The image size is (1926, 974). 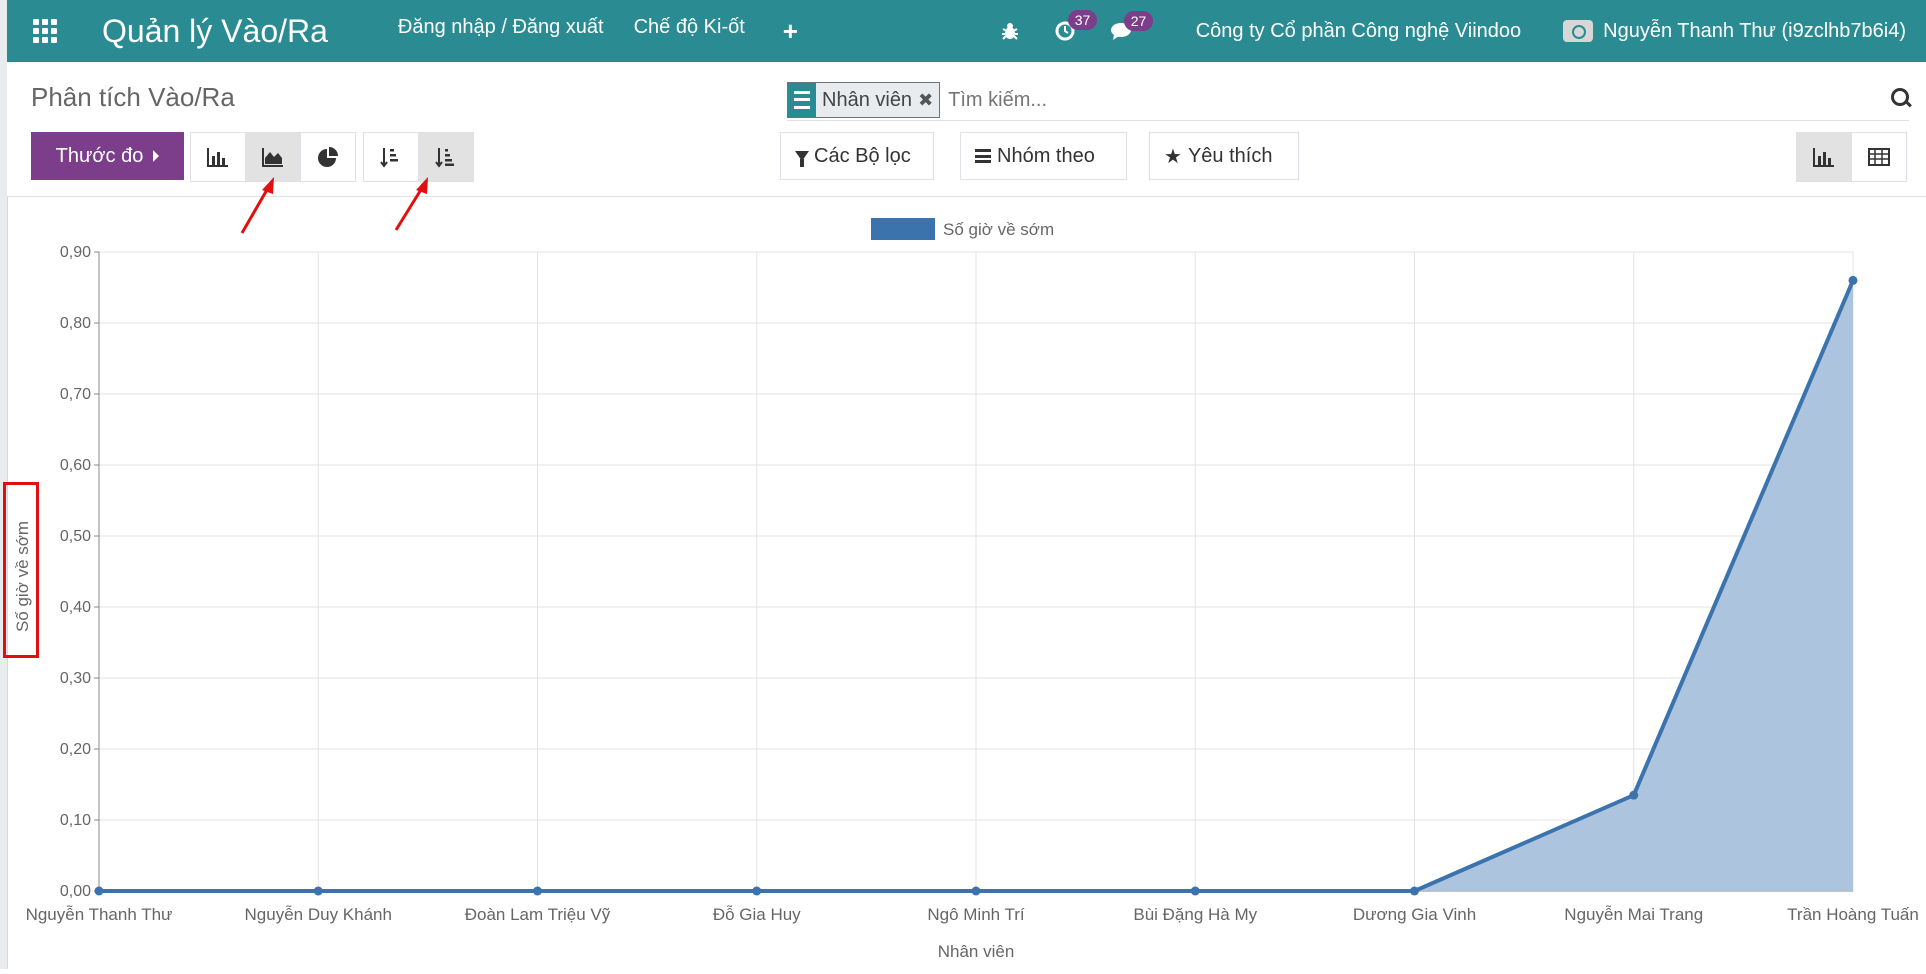 I want to click on x-tick-label: Nguyễn Duy Khánh, so click(x=318, y=914).